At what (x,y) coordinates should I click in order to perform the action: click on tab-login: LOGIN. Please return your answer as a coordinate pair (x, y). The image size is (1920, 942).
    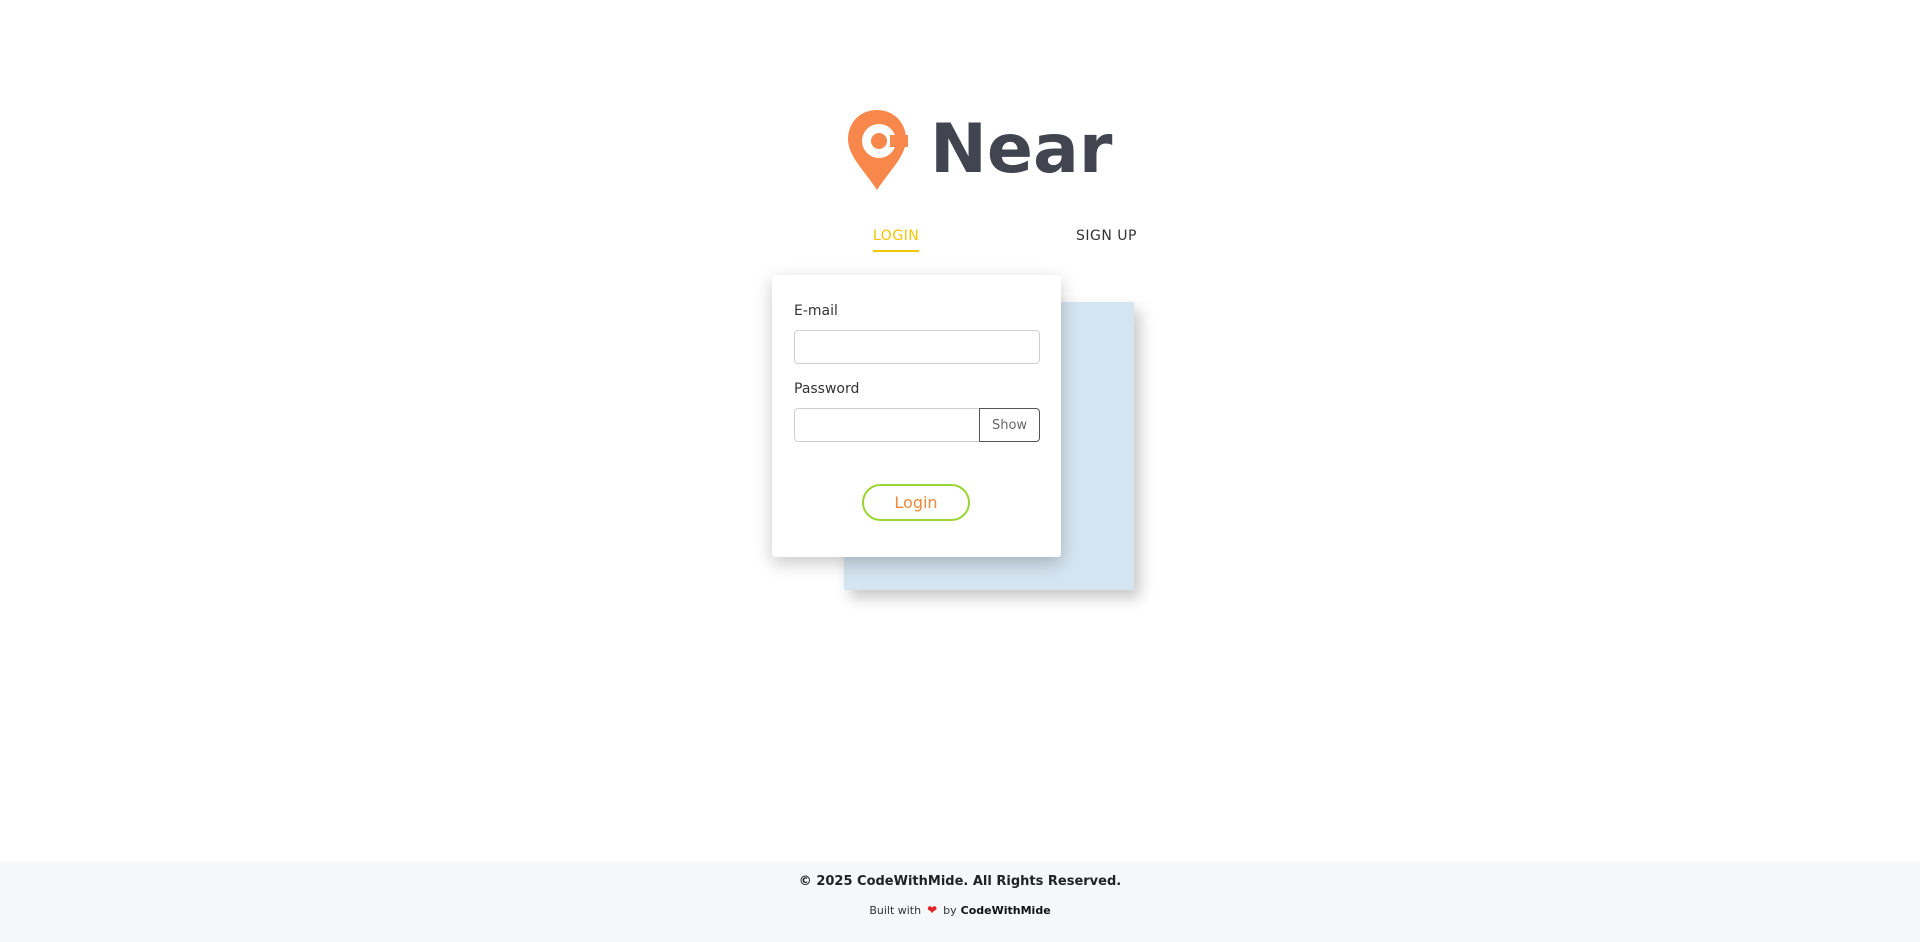
    Looking at the image, I should click on (896, 240).